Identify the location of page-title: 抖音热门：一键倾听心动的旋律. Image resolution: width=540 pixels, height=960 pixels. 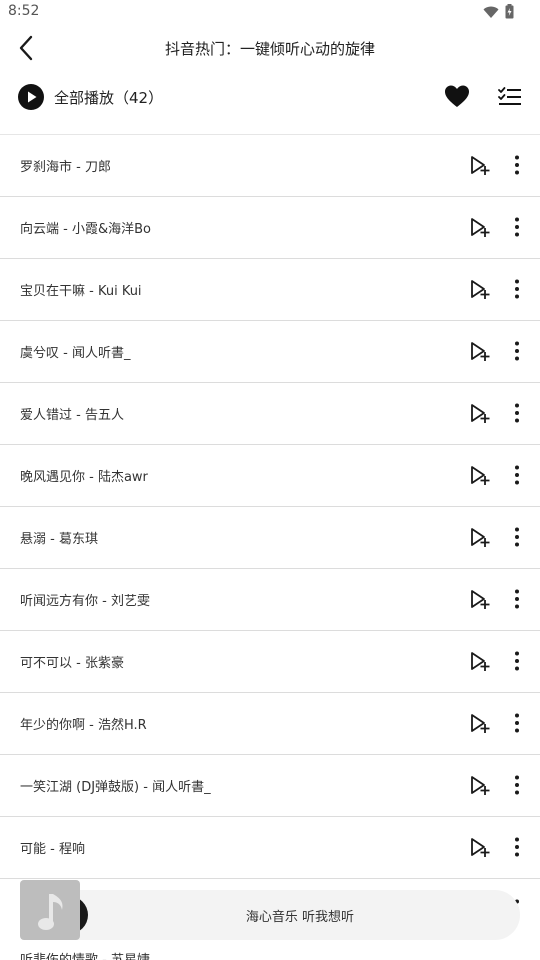
(269, 49).